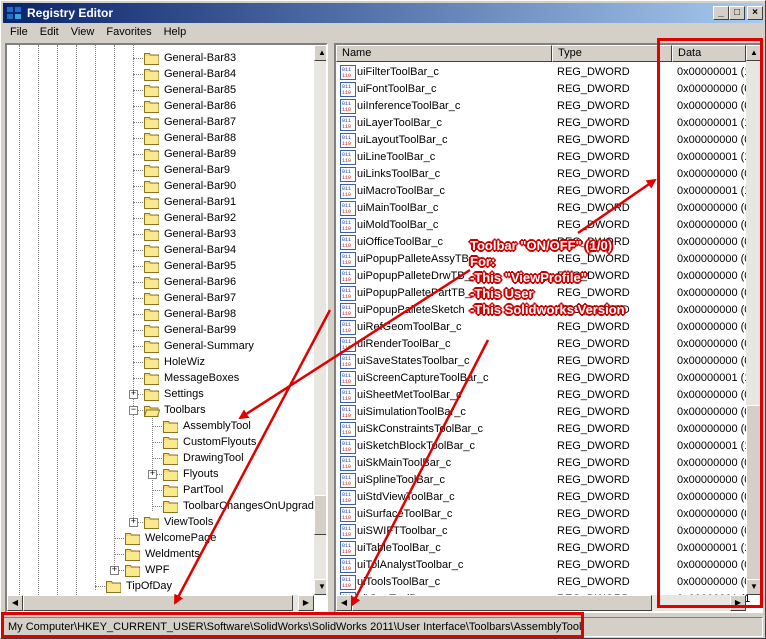 This screenshot has height=639, width=766. Describe the element at coordinates (398, 225) in the screenshot. I see `value-name: uiMoldToolBar_c` at that location.